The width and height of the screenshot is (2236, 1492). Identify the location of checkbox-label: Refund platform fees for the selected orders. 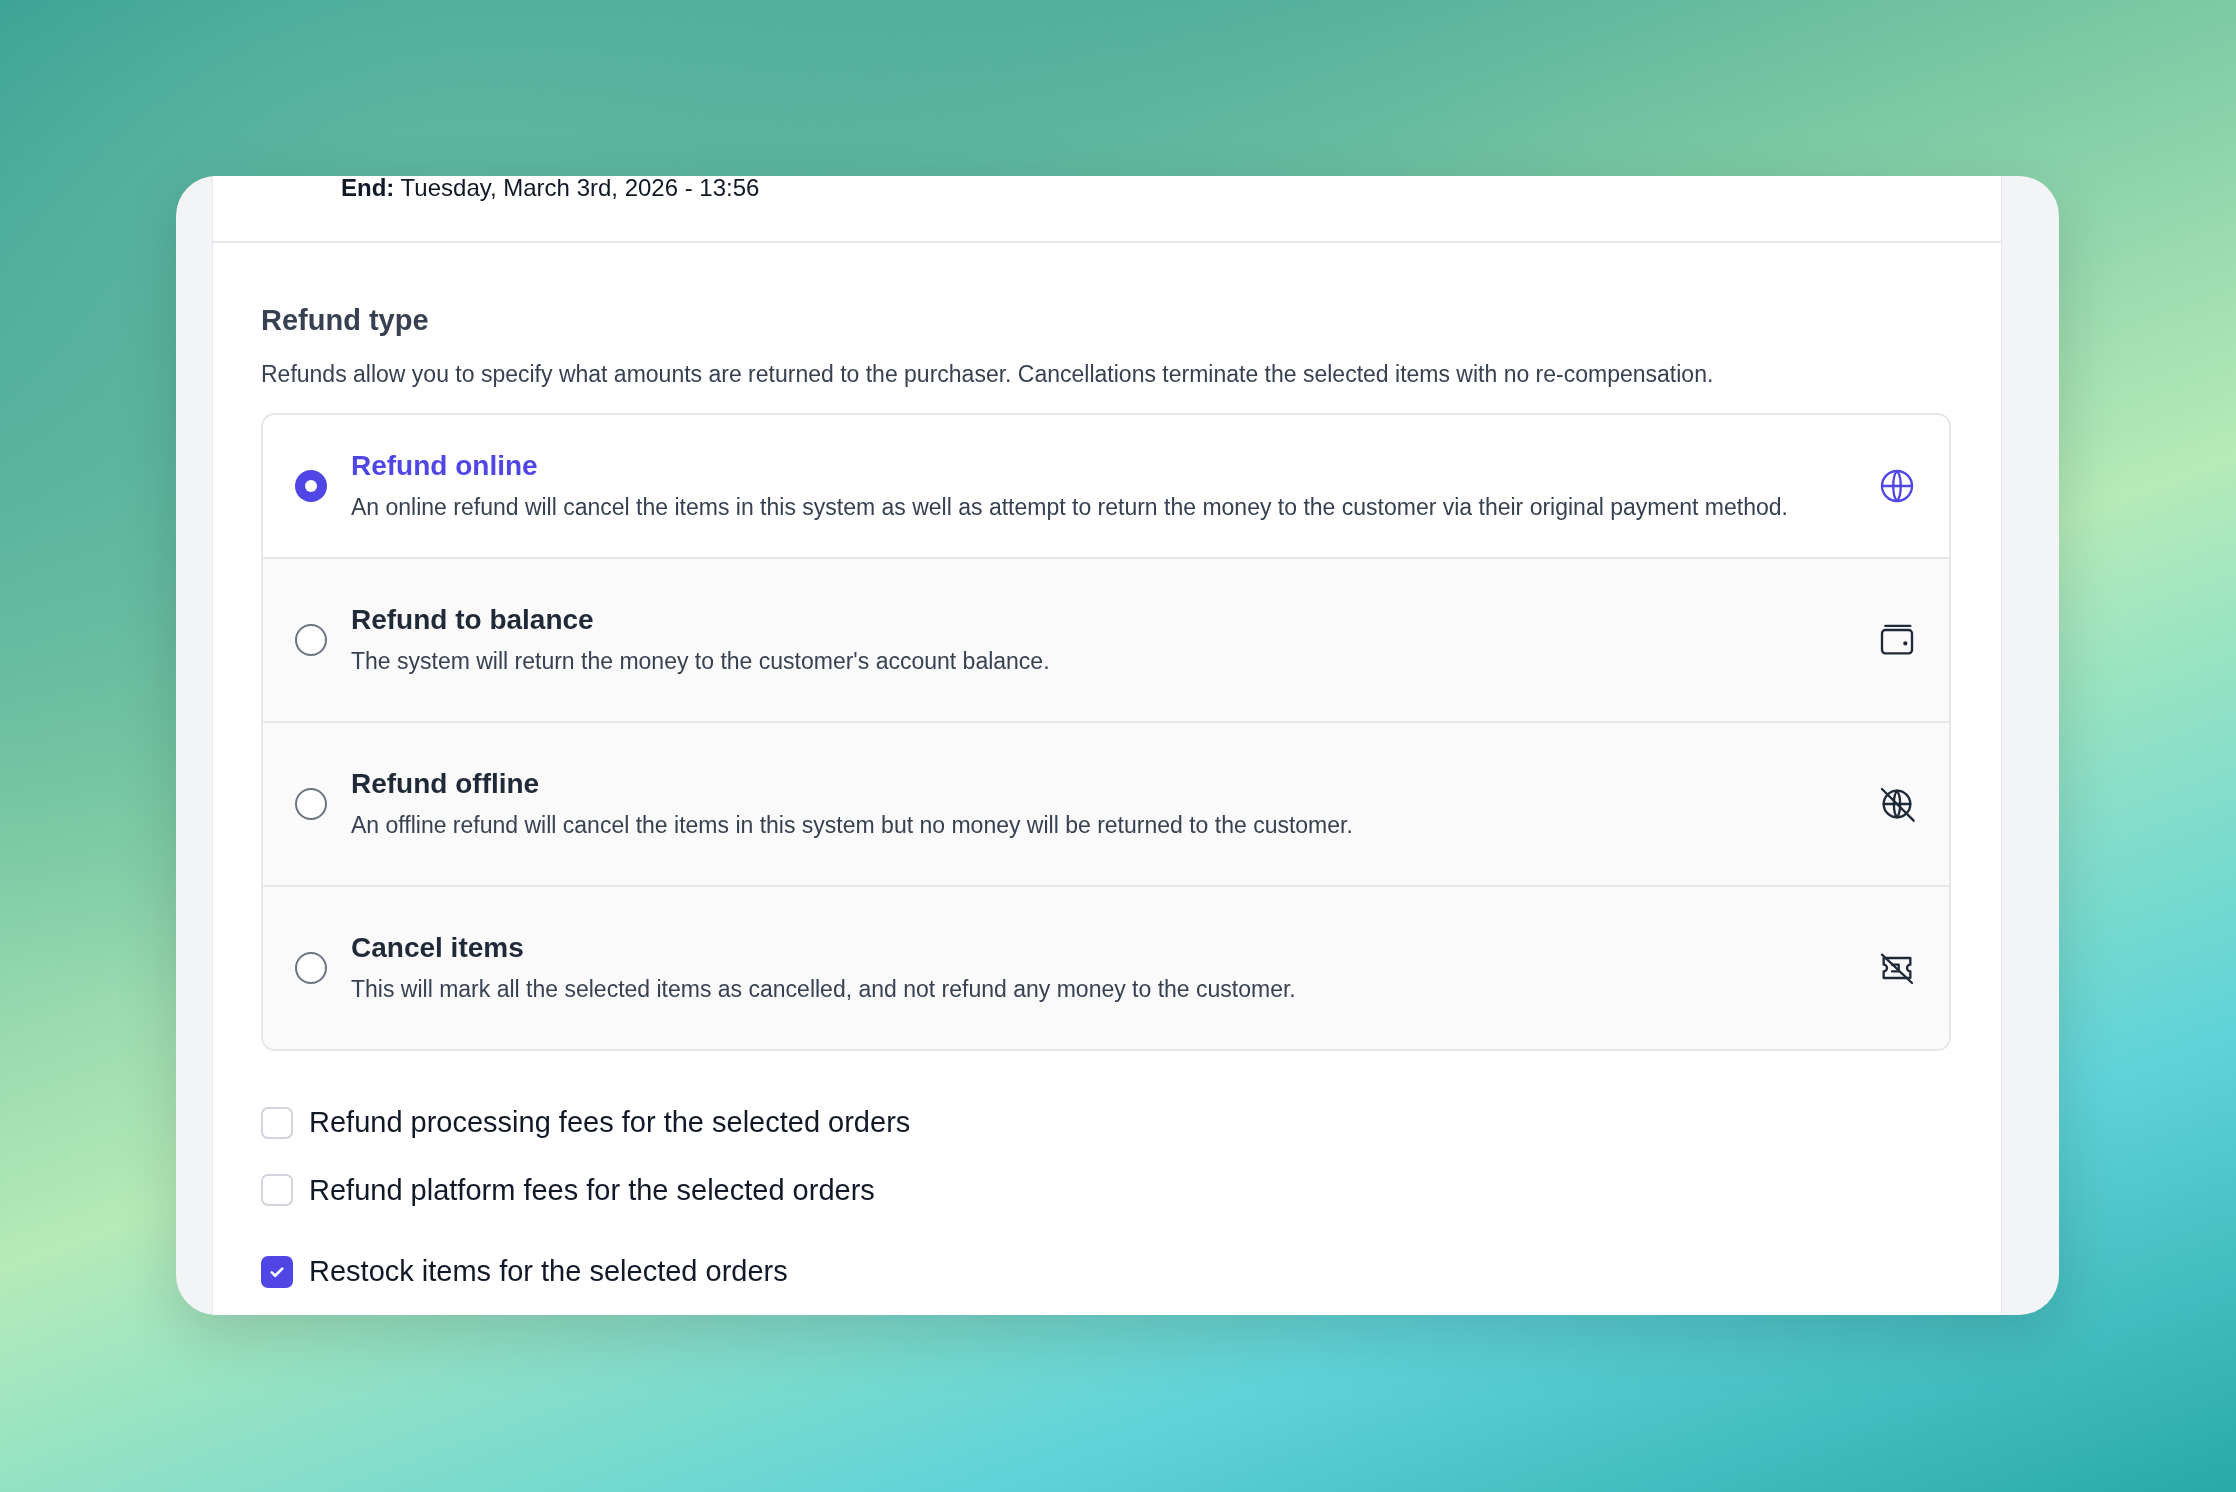
(592, 1190).